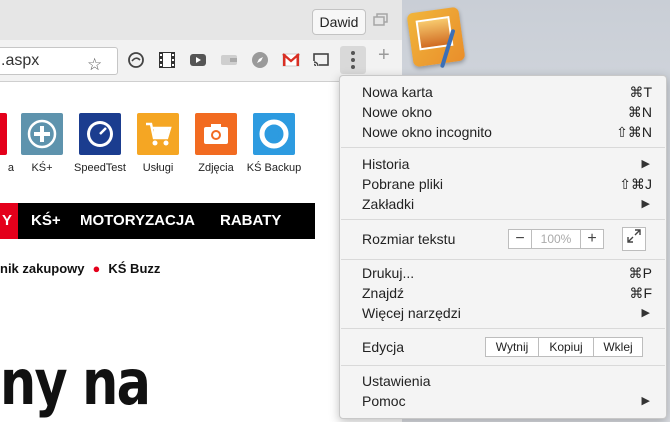  What do you see at coordinates (507, 273) in the screenshot?
I see `menu-item-print: Drukuj... ⌘P` at bounding box center [507, 273].